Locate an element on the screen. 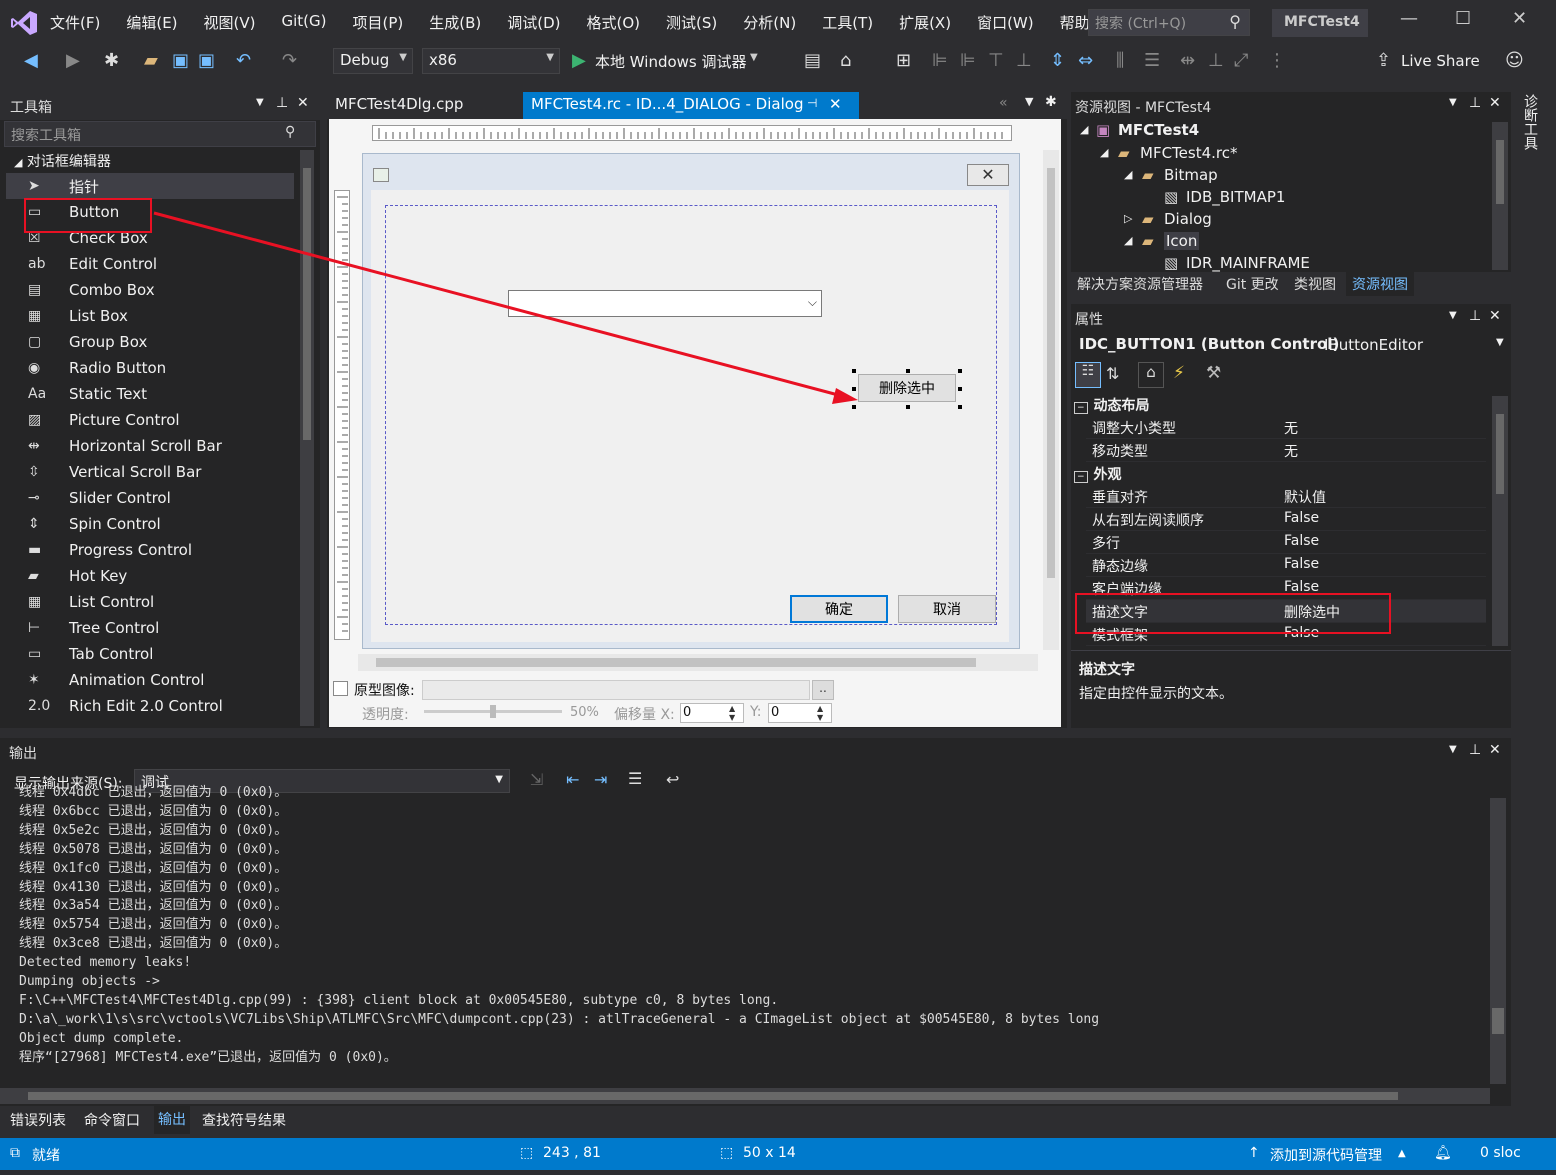  forward-icon: ▶ is located at coordinates (73, 60).